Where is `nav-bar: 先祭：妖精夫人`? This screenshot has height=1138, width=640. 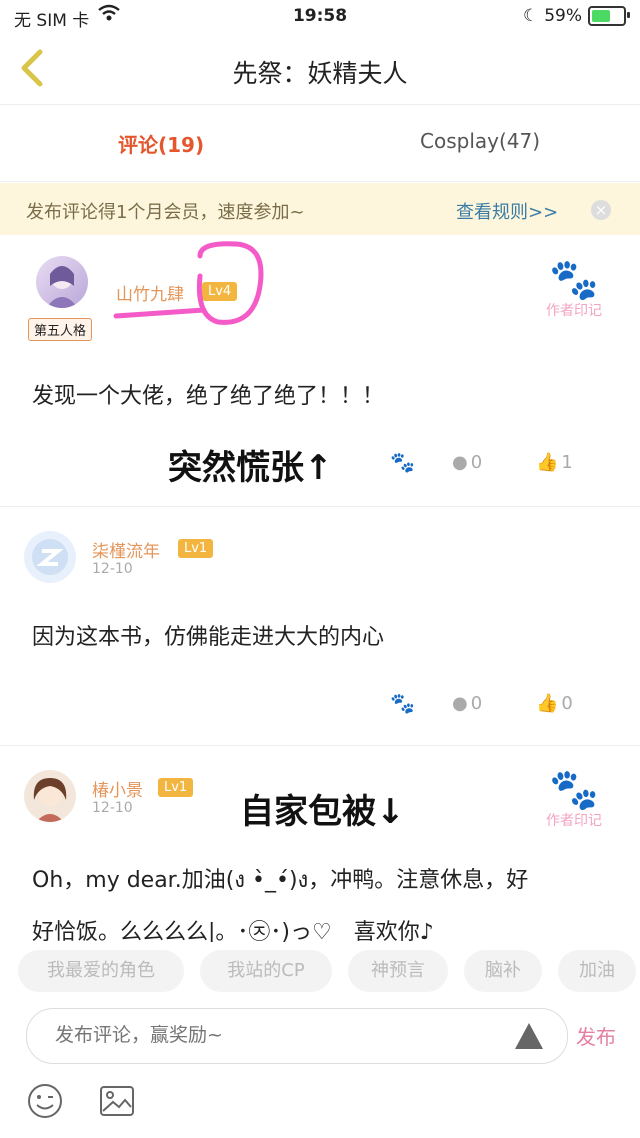
nav-bar: 先祭：妖精夫人 is located at coordinates (320, 69).